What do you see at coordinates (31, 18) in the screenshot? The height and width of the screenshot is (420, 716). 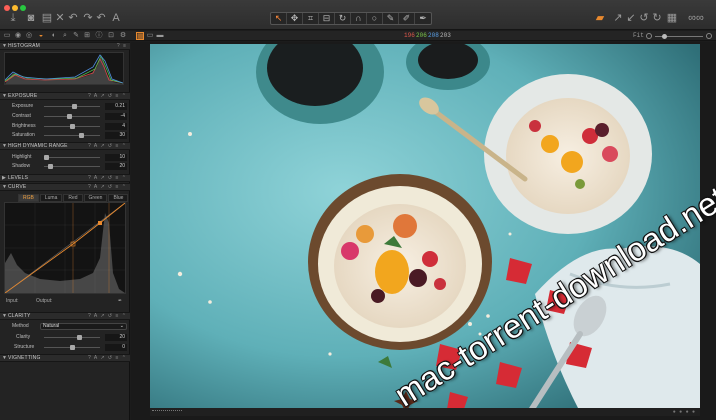 I see `camera-icon: ◙` at bounding box center [31, 18].